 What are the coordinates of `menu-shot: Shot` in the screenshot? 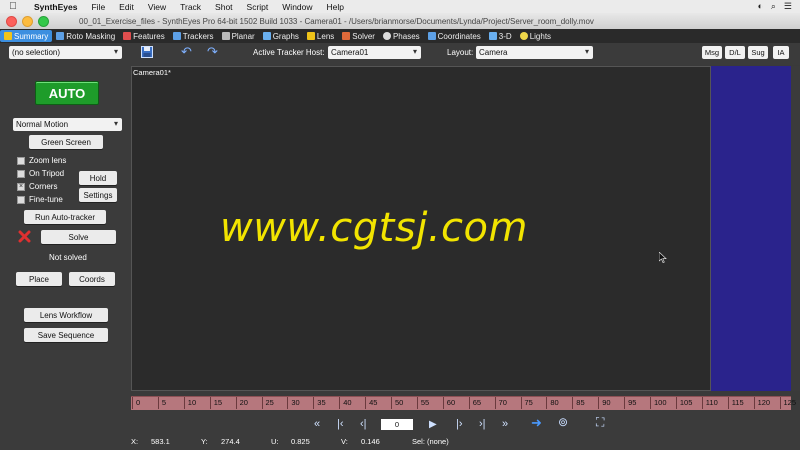 It's located at (224, 7).